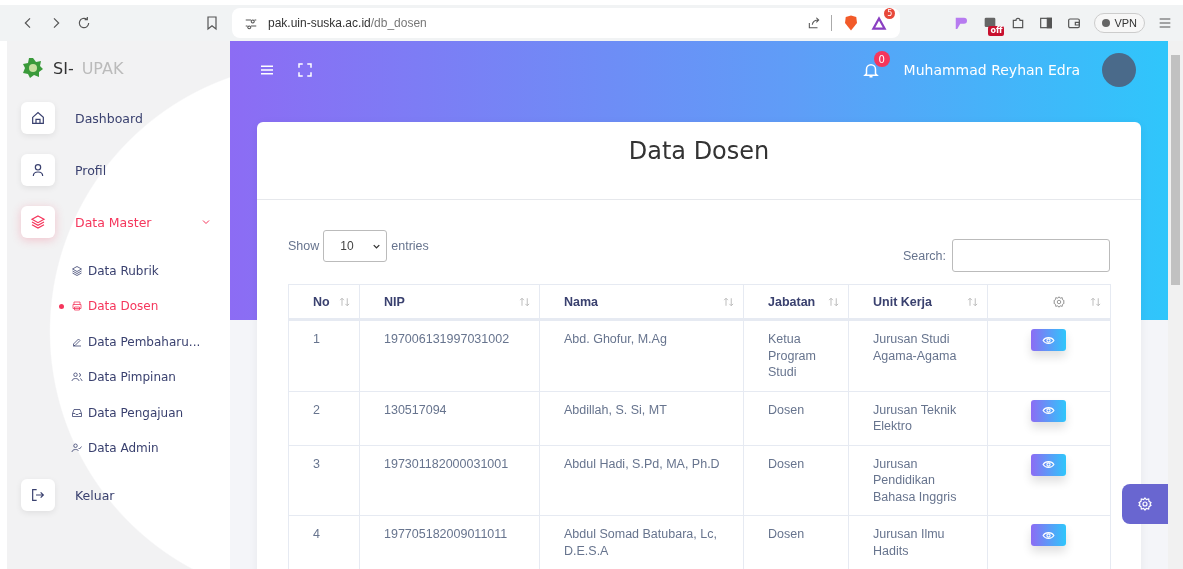  Describe the element at coordinates (796, 355) in the screenshot. I see `table-cell: Ketua Program Studi` at that location.